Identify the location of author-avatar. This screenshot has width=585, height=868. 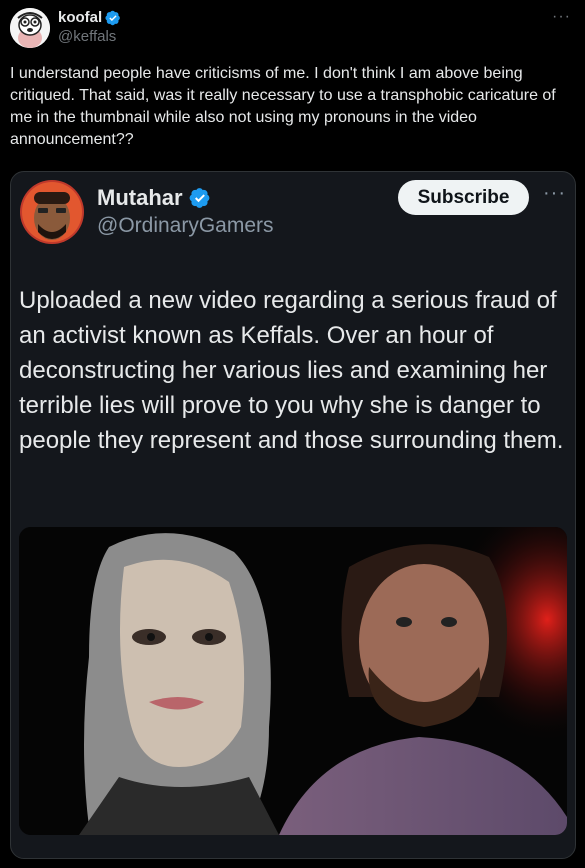
(30, 28).